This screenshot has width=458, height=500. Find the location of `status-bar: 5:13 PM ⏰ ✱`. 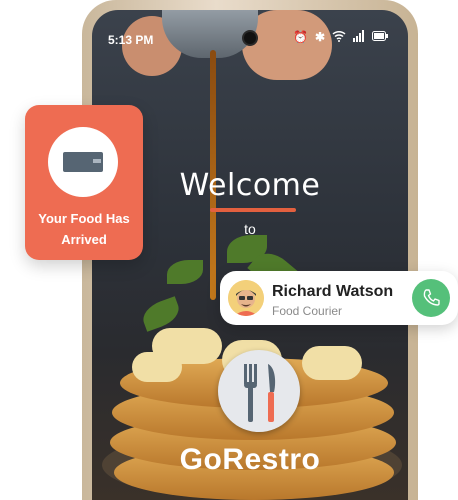

status-bar: 5:13 PM ⏰ ✱ is located at coordinates (250, 28).